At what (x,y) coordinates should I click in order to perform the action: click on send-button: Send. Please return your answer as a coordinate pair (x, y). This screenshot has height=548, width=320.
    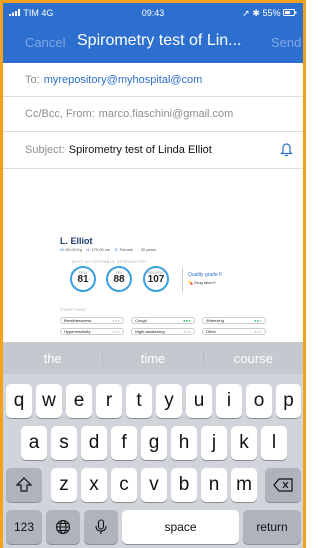
    Looking at the image, I should click on (286, 42).